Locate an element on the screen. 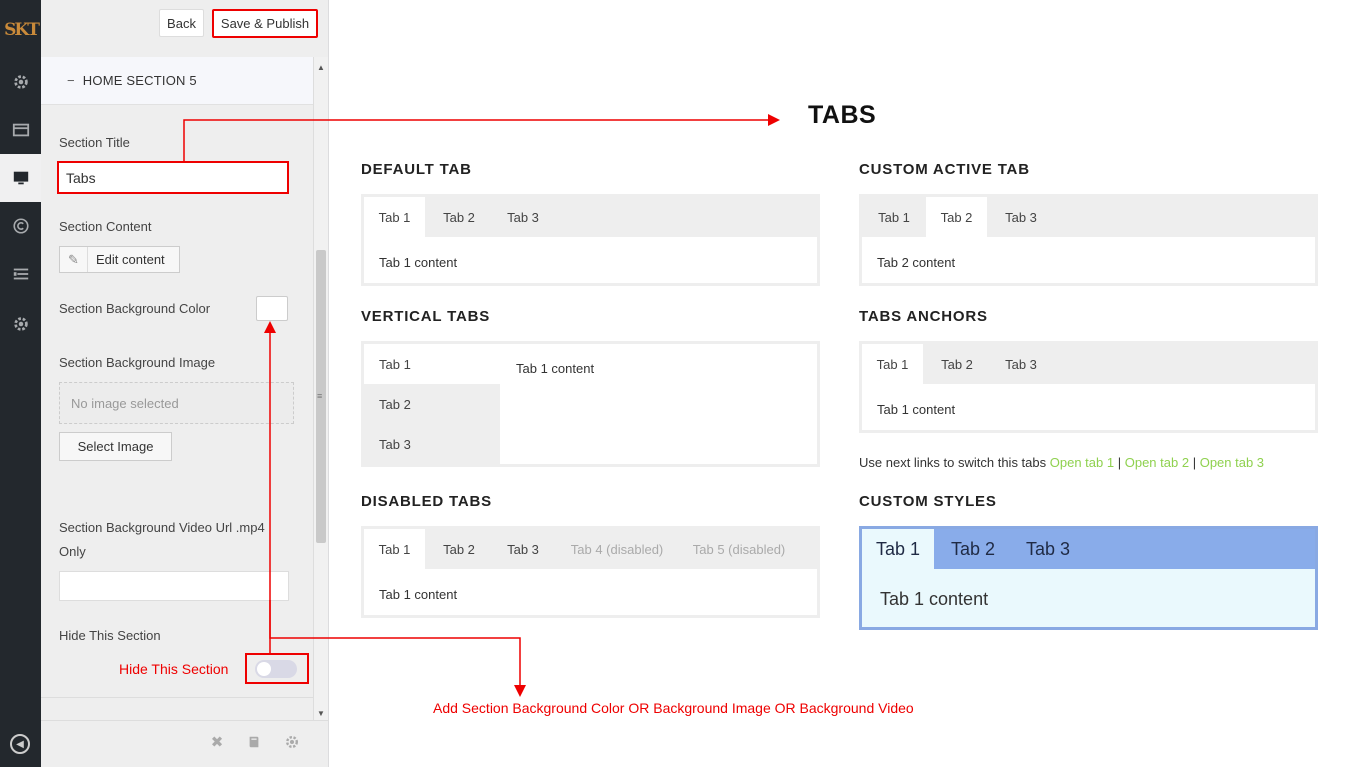 This screenshot has height=767, width=1347. bg-image-label: Section Background Image is located at coordinates (137, 362).